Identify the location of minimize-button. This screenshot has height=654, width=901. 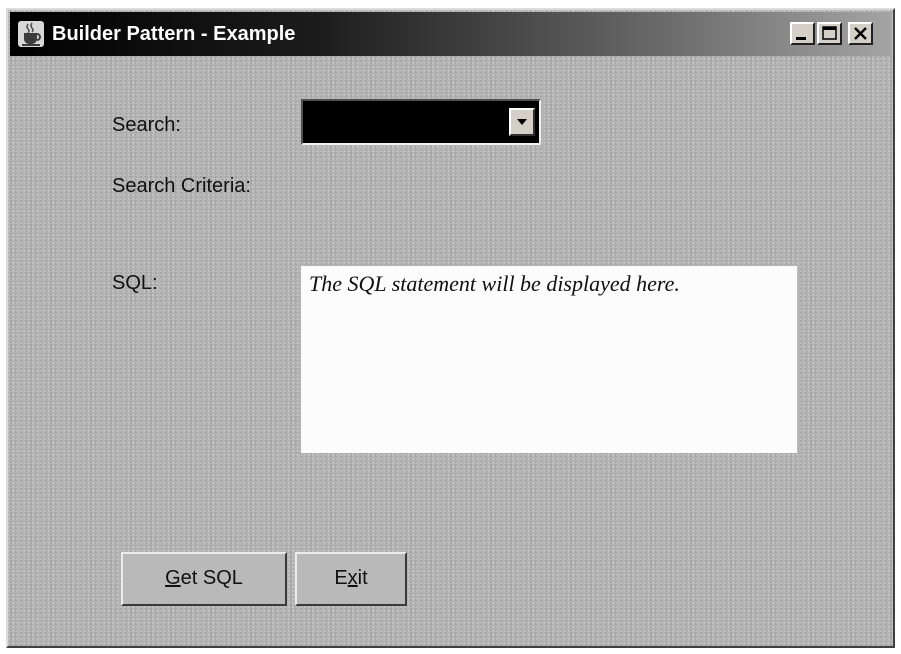
(802, 33).